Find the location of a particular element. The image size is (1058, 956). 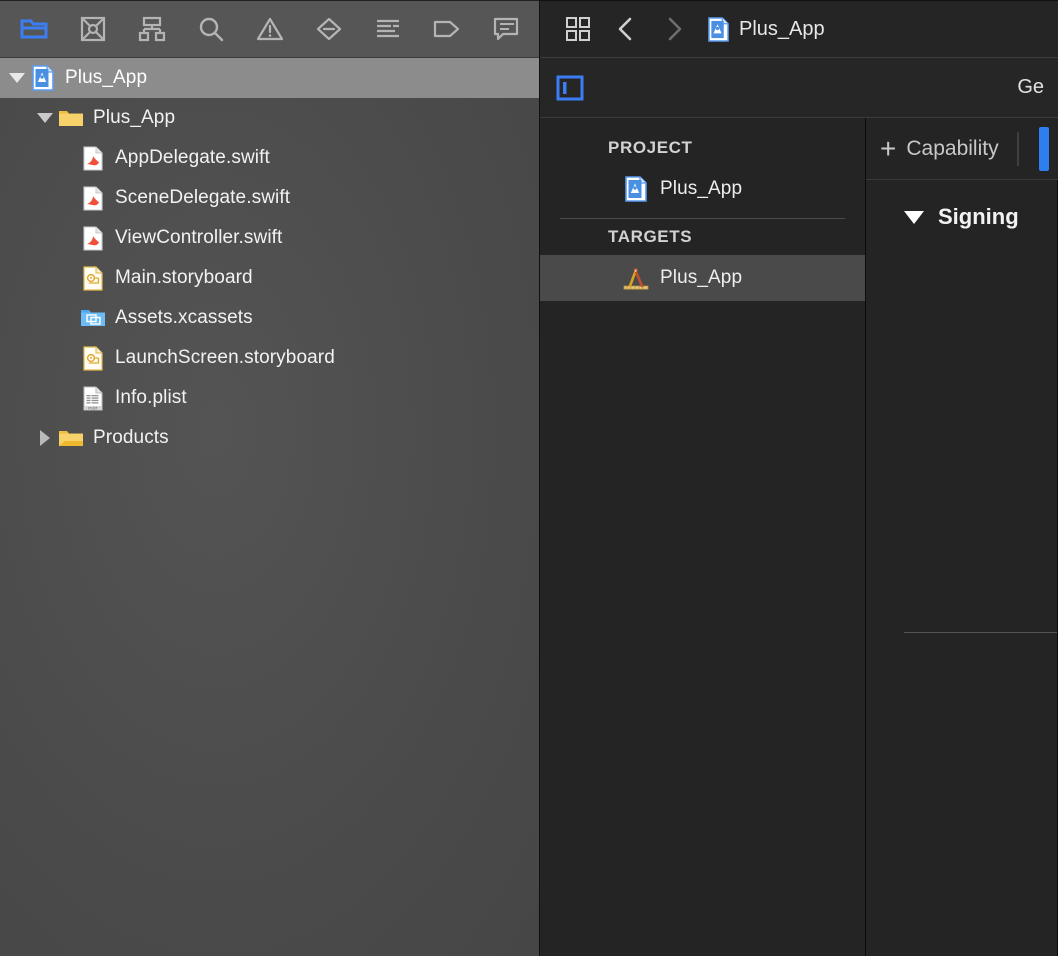

plus-icon: + is located at coordinates (888, 148).